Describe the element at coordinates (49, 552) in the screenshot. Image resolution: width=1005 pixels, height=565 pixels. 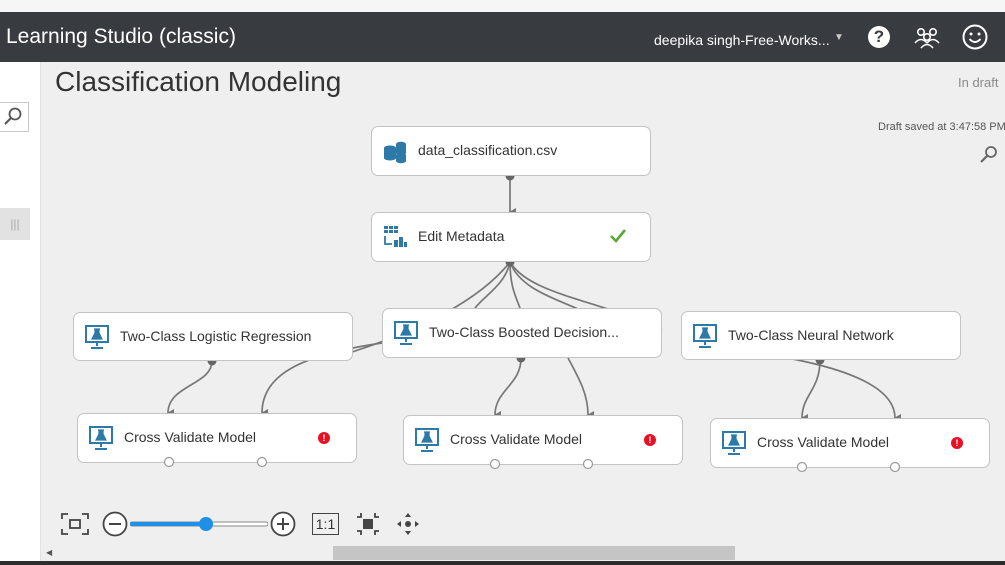
I see `scroll-left-arrow-icon: ◀` at that location.